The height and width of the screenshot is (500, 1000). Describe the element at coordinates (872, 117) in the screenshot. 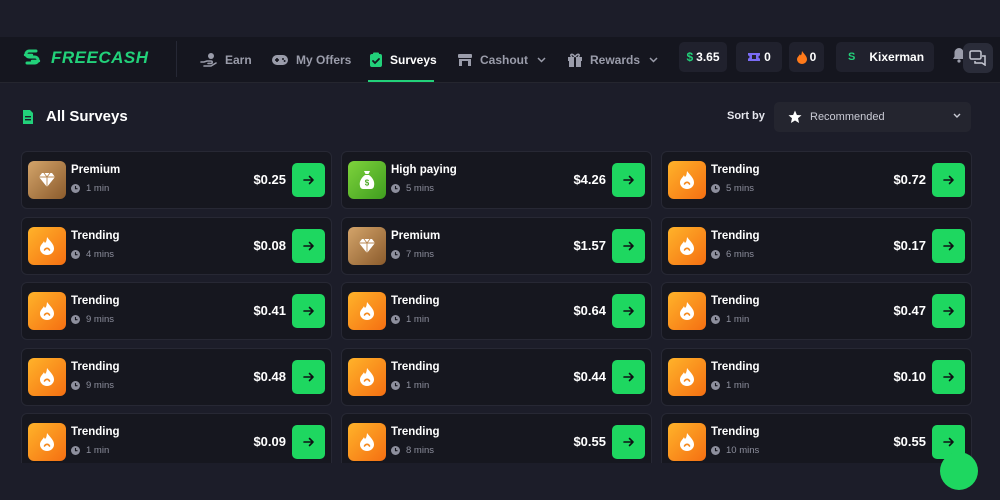

I see `sort-dropdown: Recommended` at that location.